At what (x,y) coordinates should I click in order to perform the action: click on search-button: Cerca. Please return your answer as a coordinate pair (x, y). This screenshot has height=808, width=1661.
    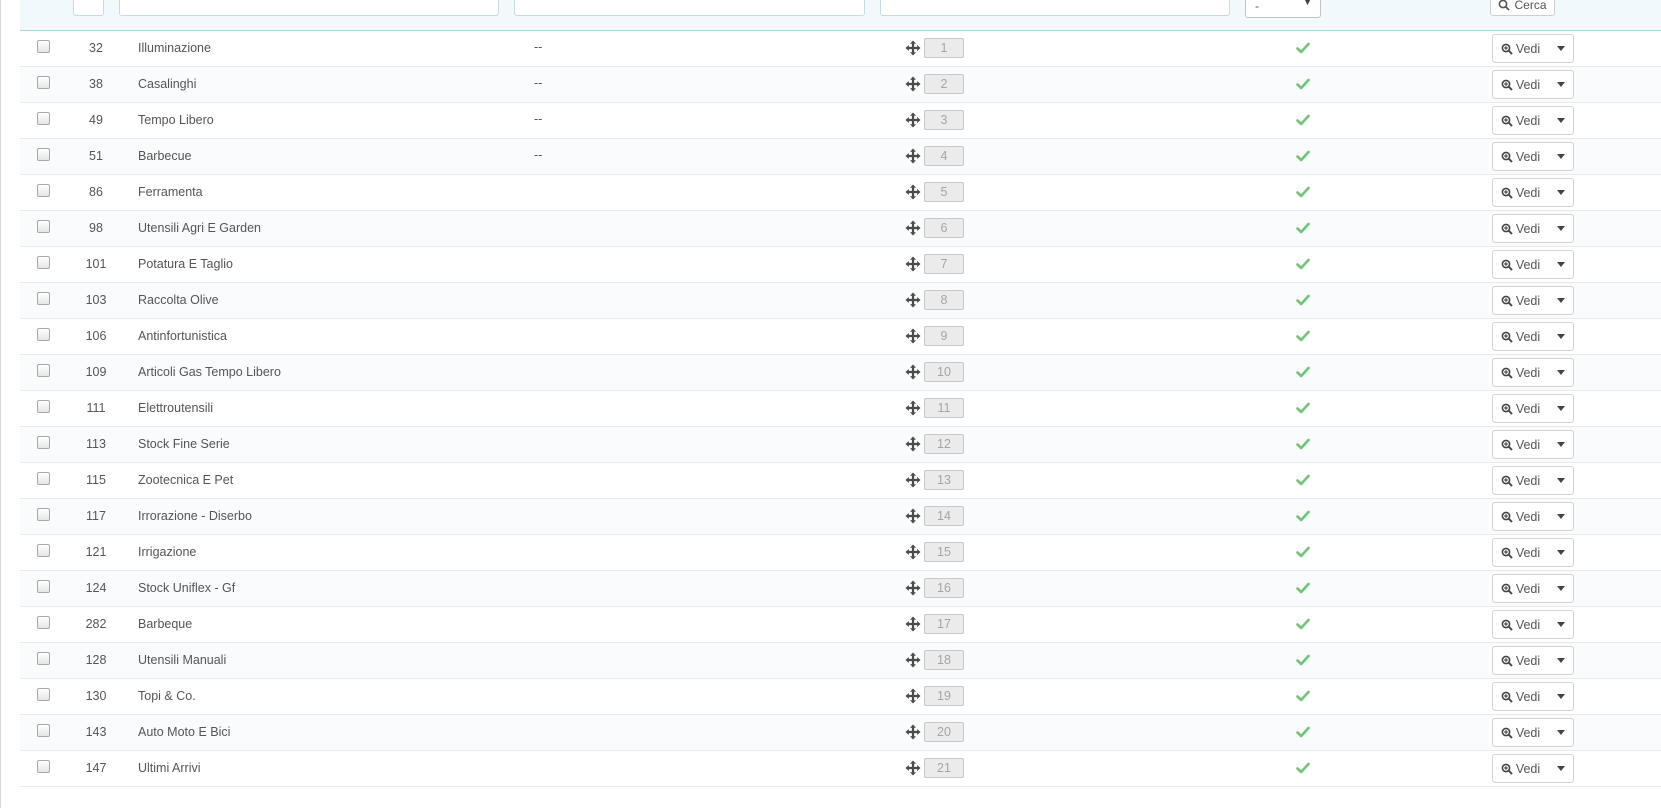
    Looking at the image, I should click on (1522, 8).